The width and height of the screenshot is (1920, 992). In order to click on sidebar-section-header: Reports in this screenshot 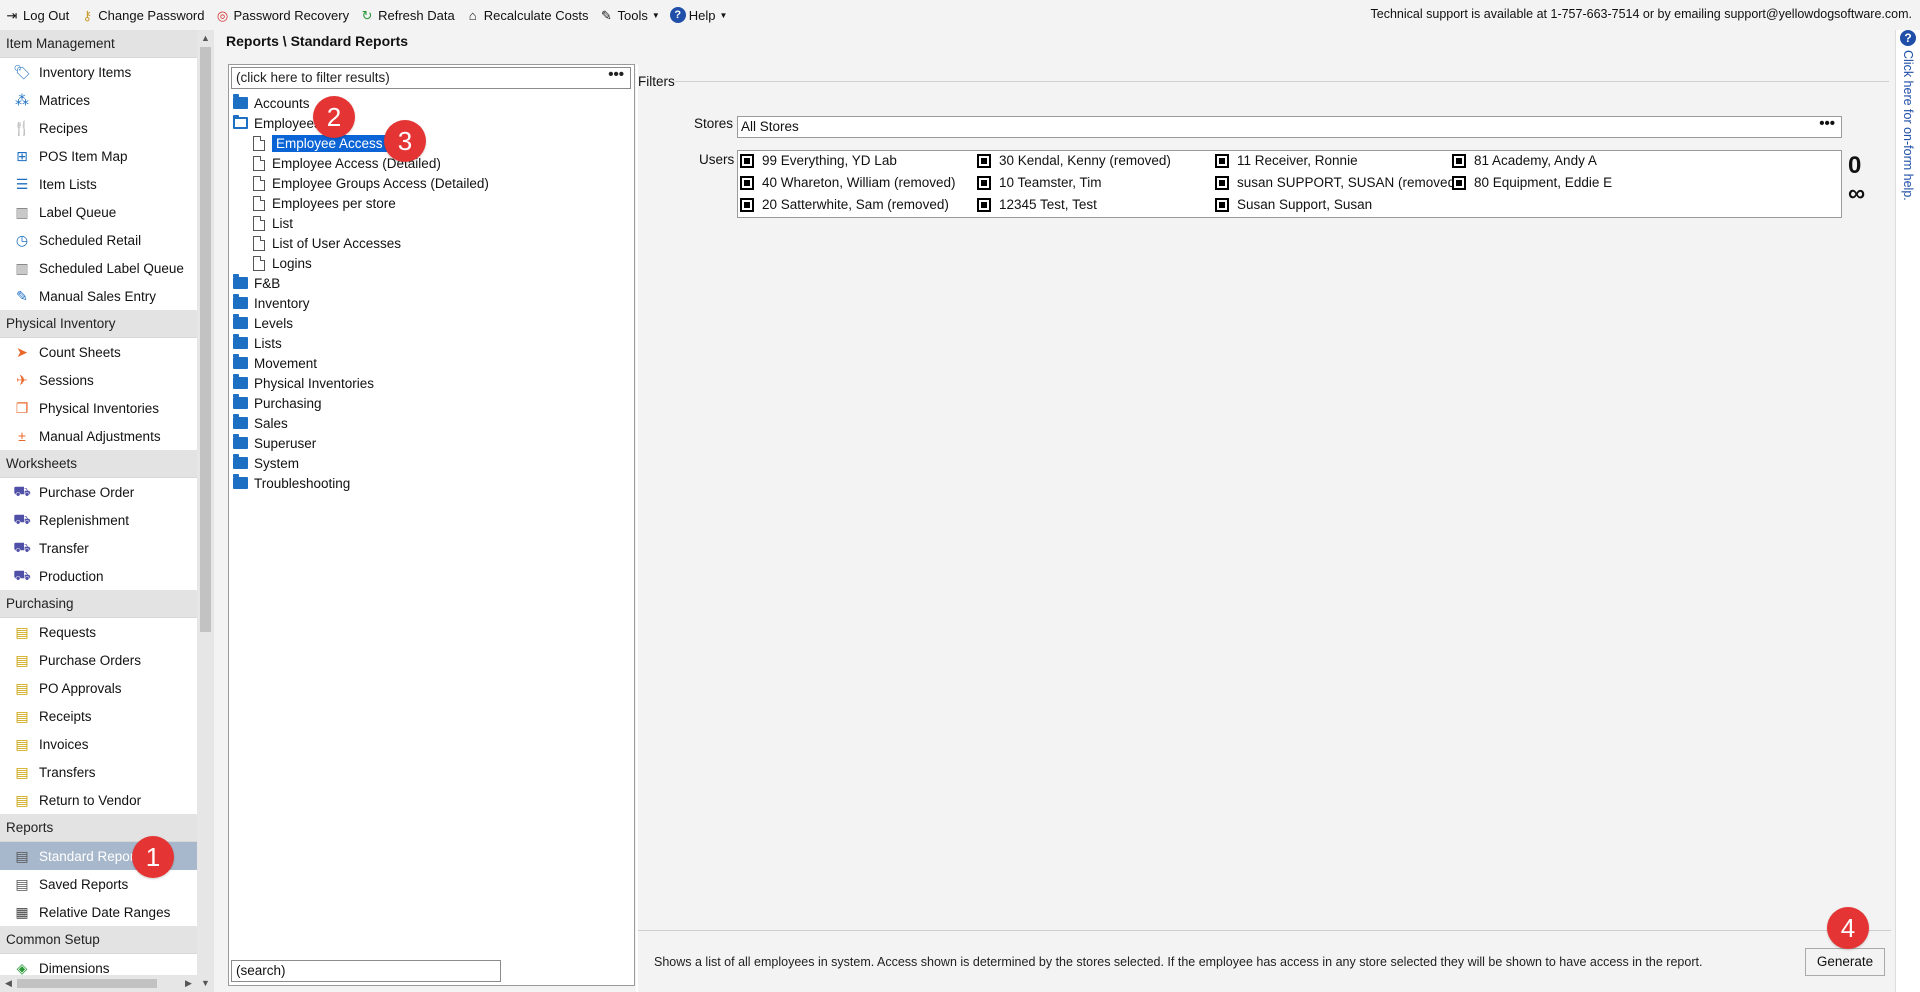, I will do `click(98, 828)`.